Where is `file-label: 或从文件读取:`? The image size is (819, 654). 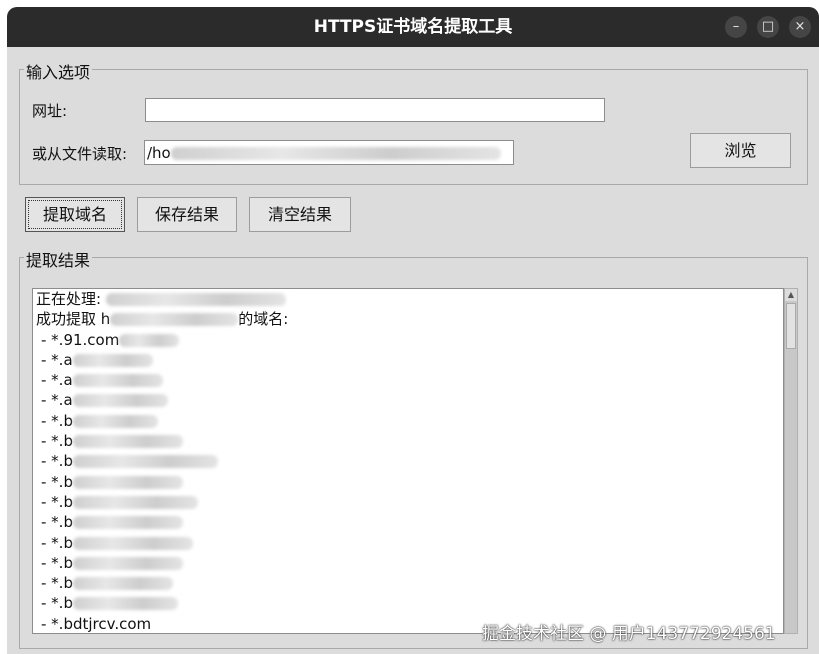
file-label: 或从文件读取: is located at coordinates (80, 154).